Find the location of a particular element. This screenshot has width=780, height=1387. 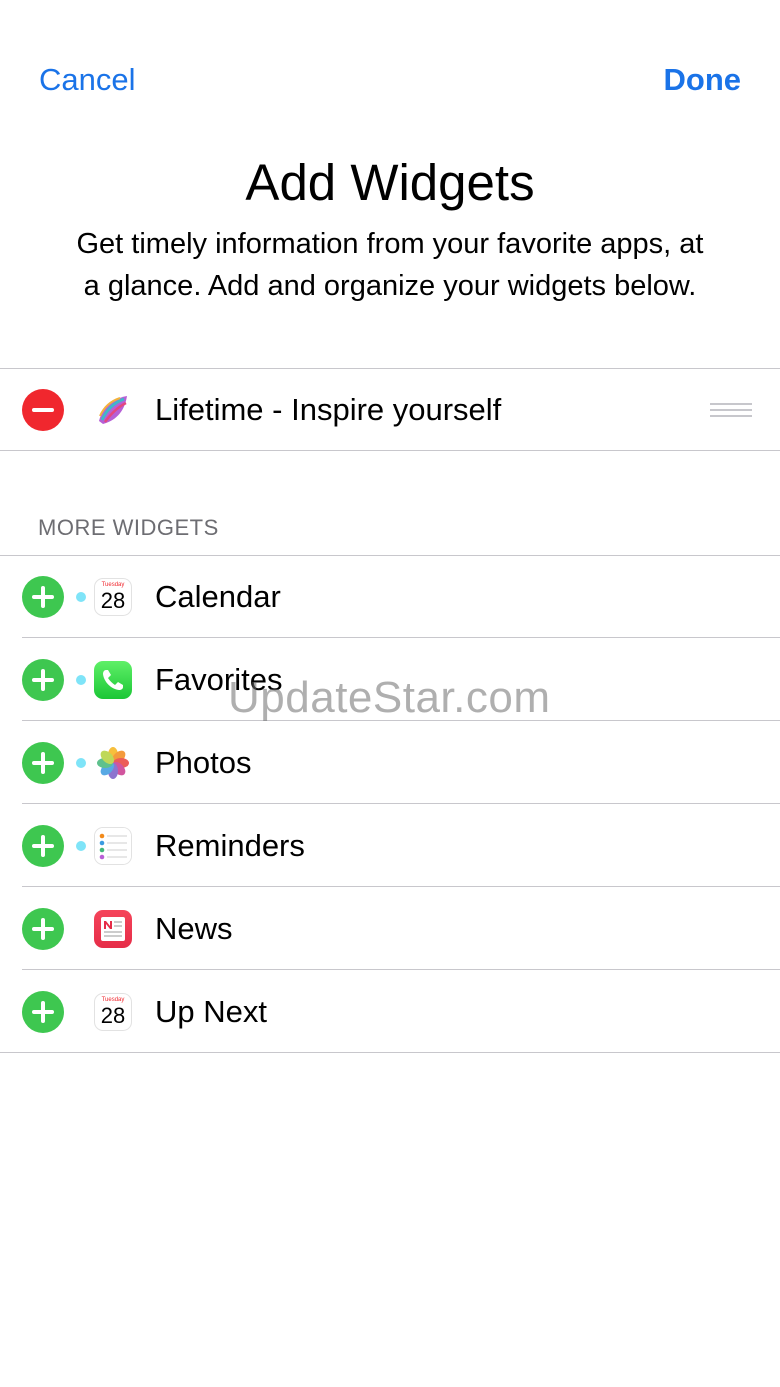

widget-label: Calendar is located at coordinates (218, 596).